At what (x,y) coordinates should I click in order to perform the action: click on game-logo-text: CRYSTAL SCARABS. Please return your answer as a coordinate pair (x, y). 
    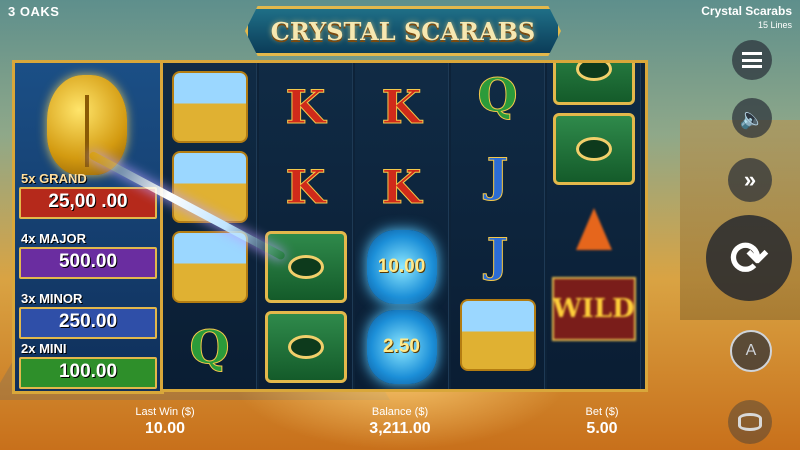
    Looking at the image, I should click on (403, 31).